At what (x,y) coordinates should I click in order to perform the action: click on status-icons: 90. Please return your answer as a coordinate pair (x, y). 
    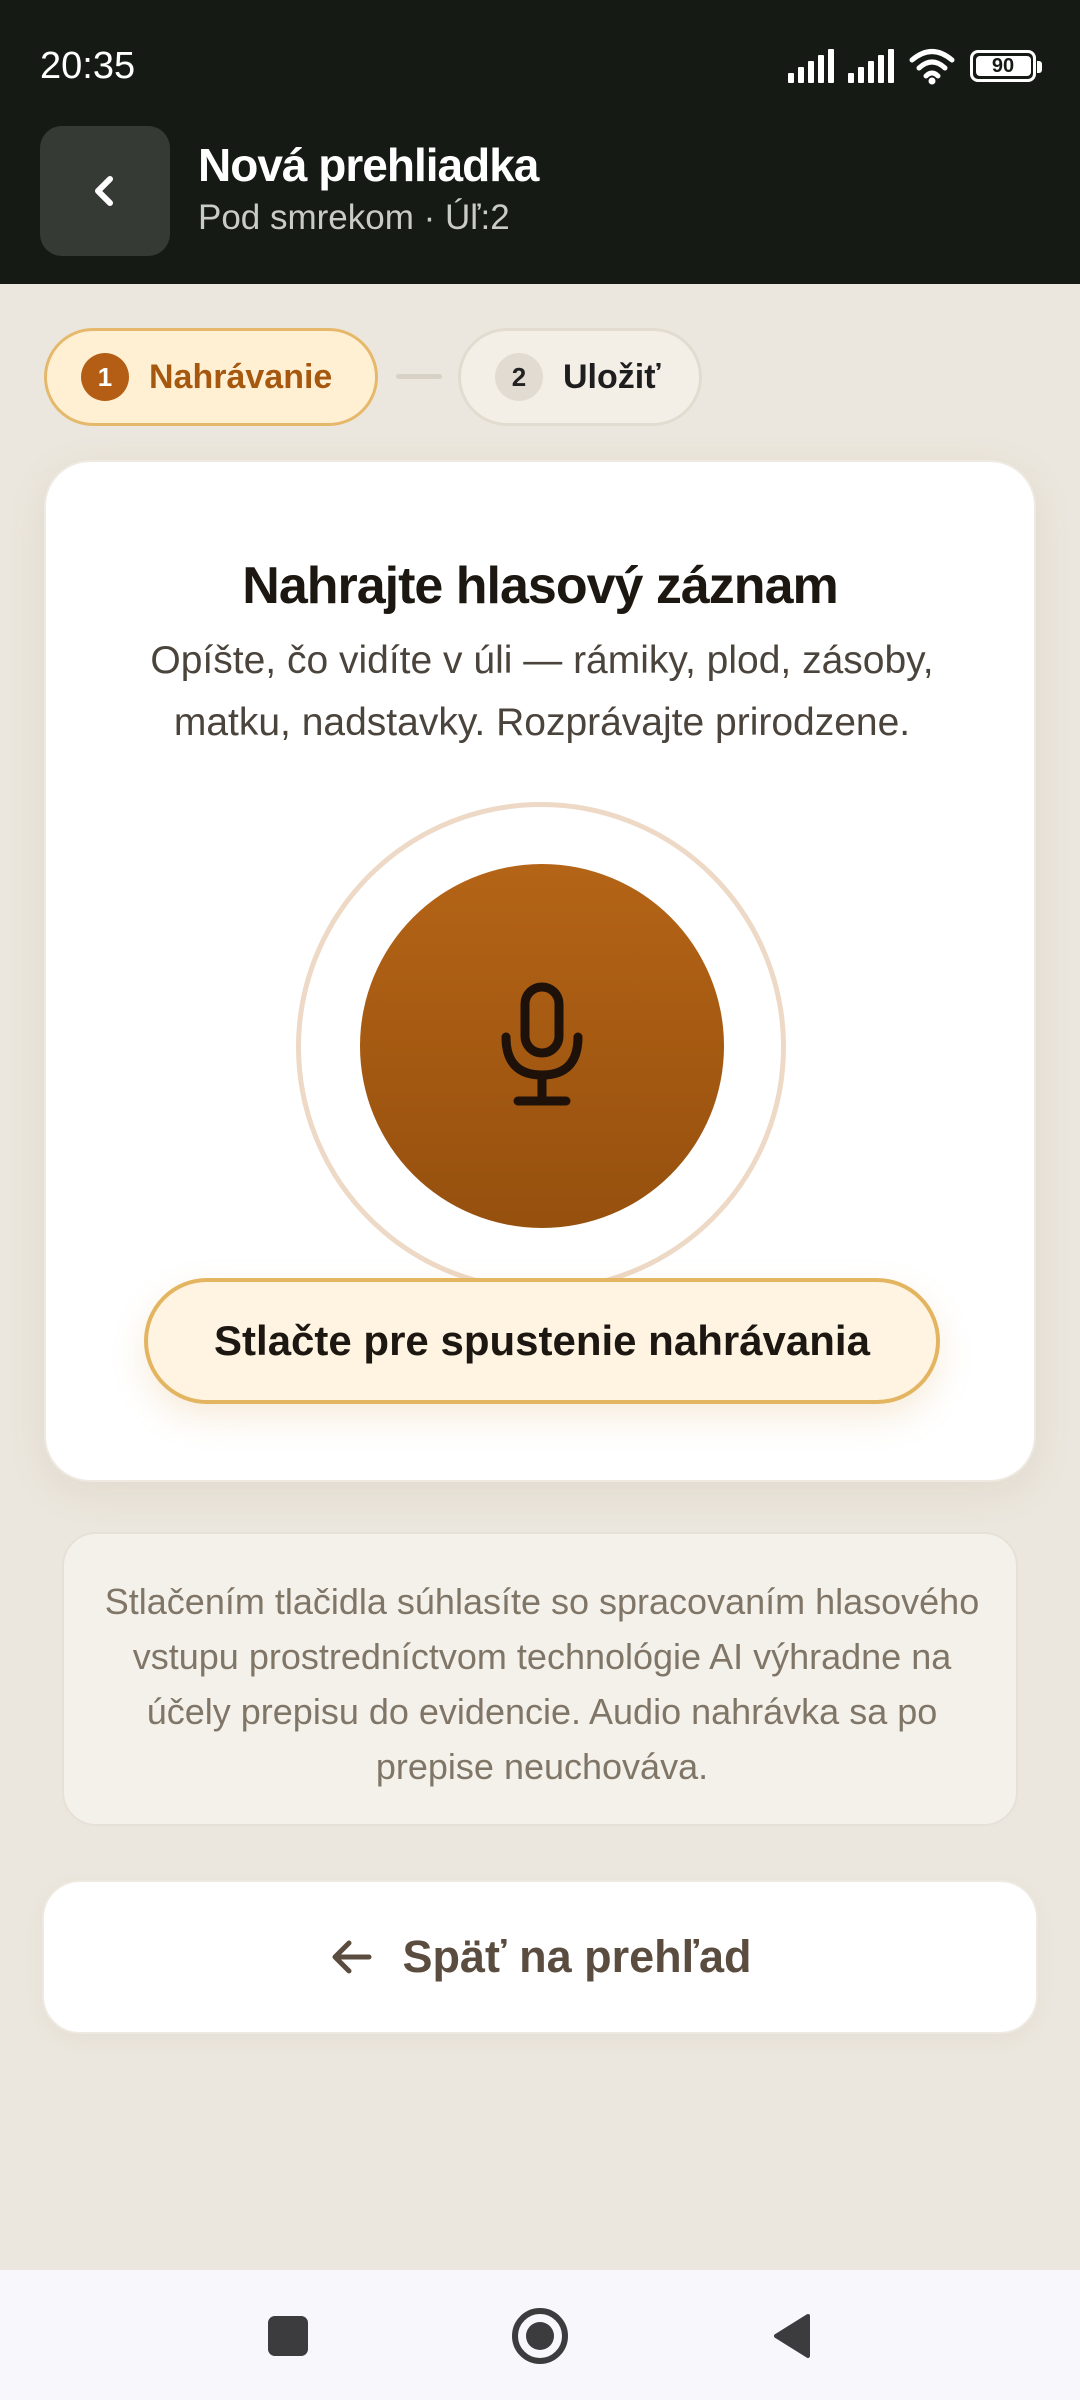
    Looking at the image, I should click on (915, 66).